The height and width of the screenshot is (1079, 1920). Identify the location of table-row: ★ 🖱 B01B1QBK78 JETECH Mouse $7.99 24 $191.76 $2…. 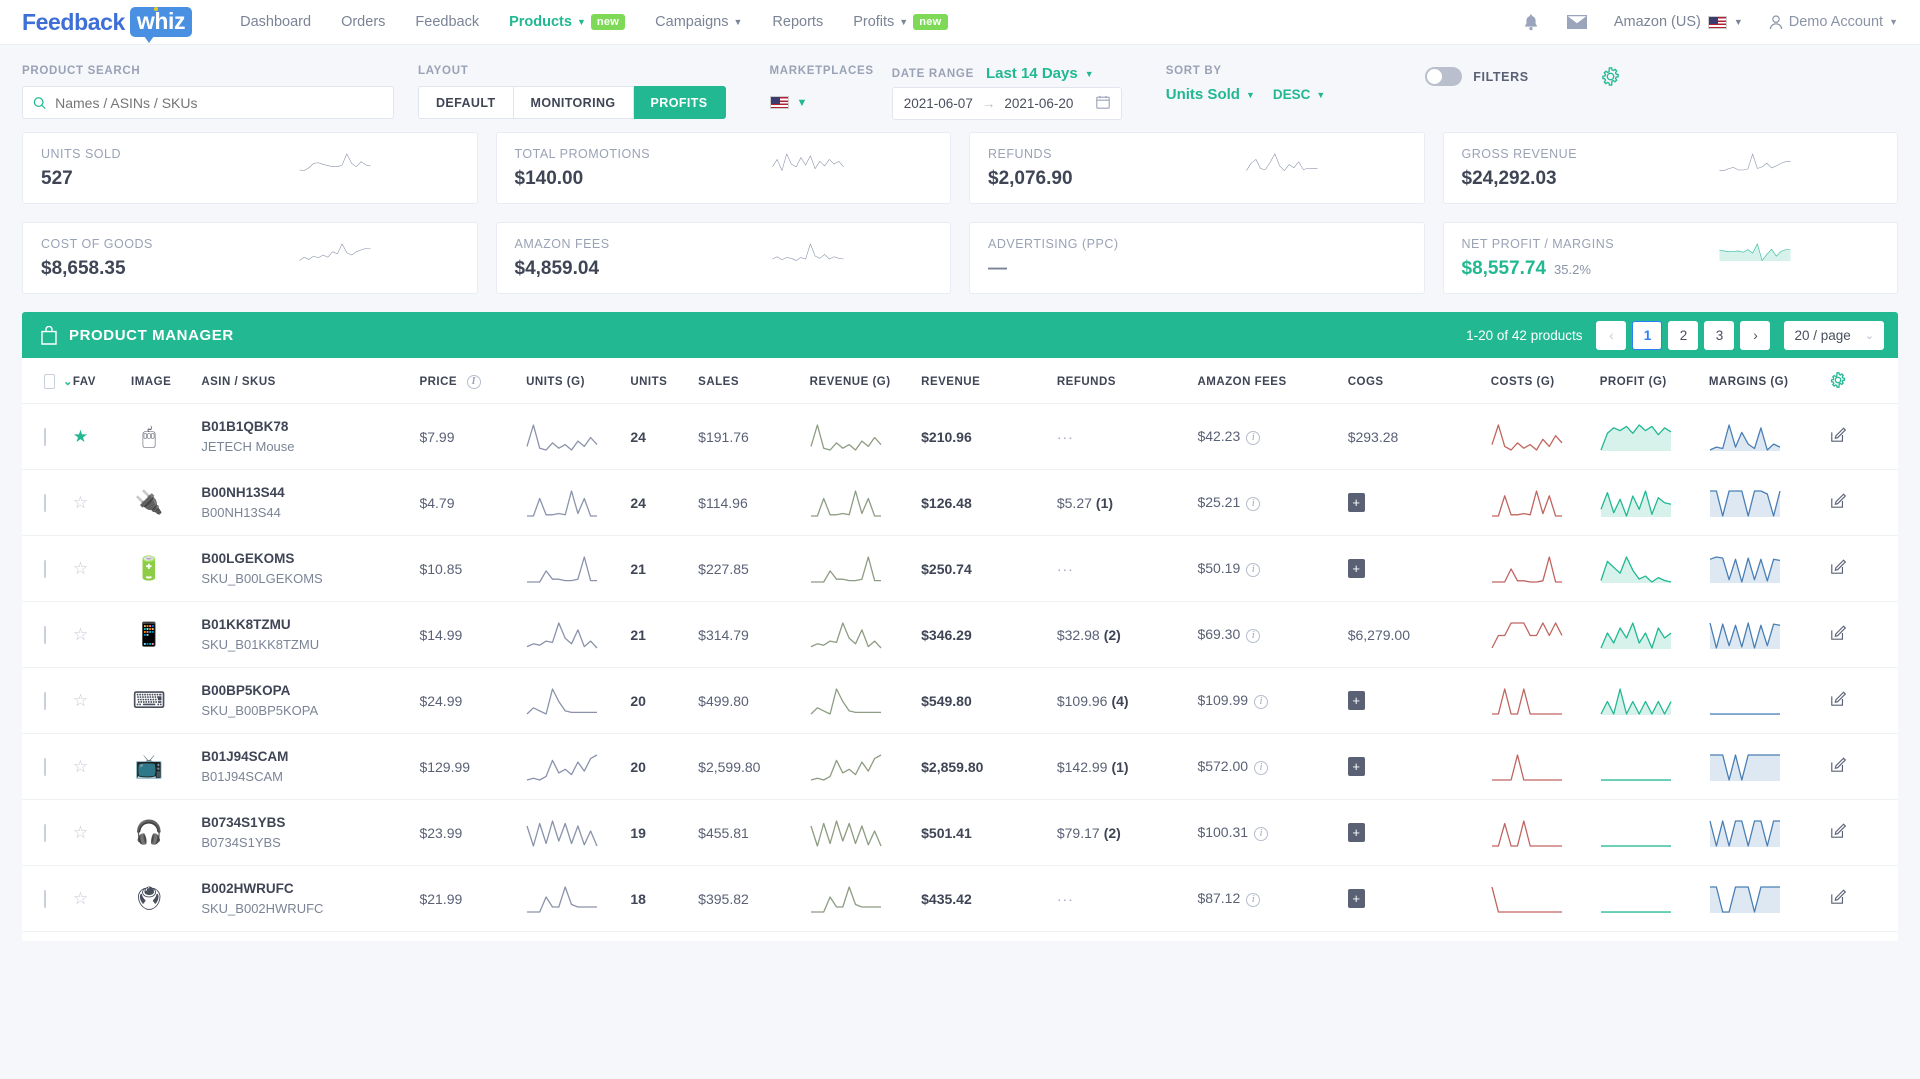
(960, 436).